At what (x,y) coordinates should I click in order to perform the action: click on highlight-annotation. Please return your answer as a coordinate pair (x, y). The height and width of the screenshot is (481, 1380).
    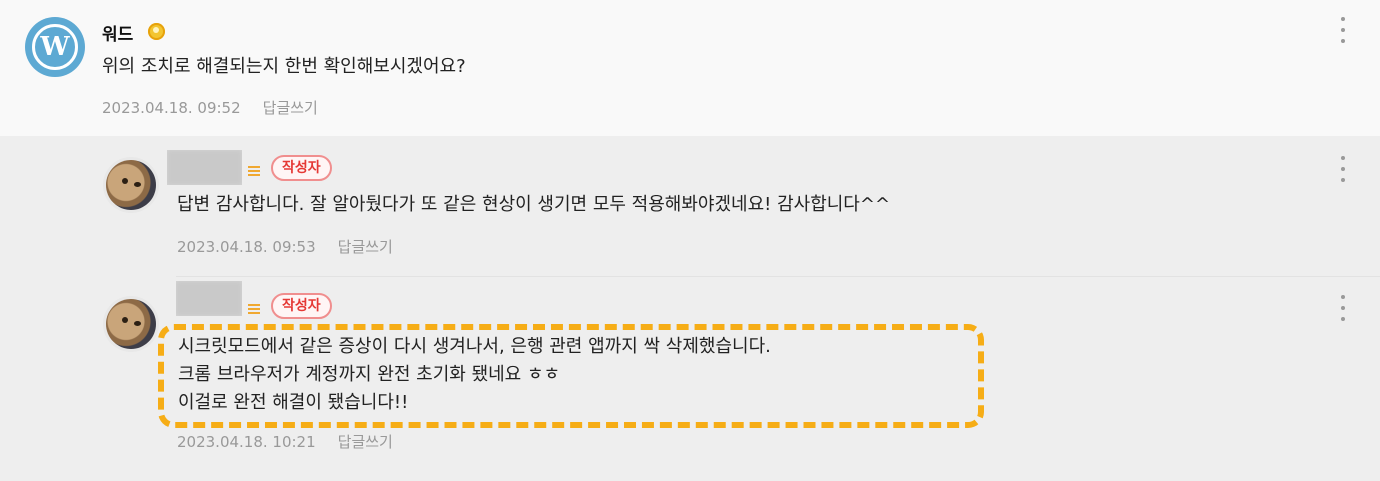
    Looking at the image, I should click on (571, 376).